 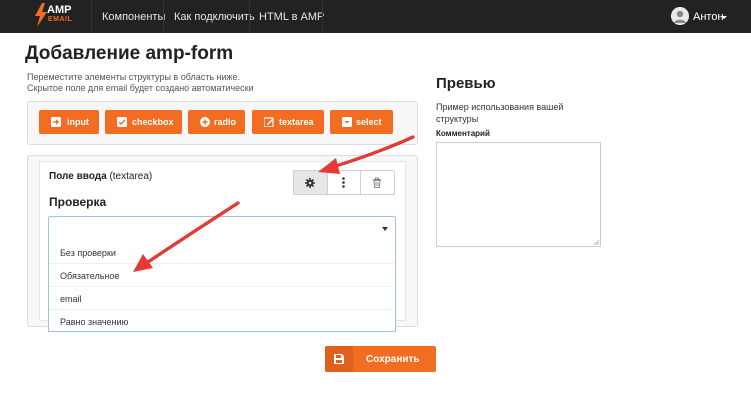 What do you see at coordinates (122, 122) in the screenshot?
I see `checkbox-icon` at bounding box center [122, 122].